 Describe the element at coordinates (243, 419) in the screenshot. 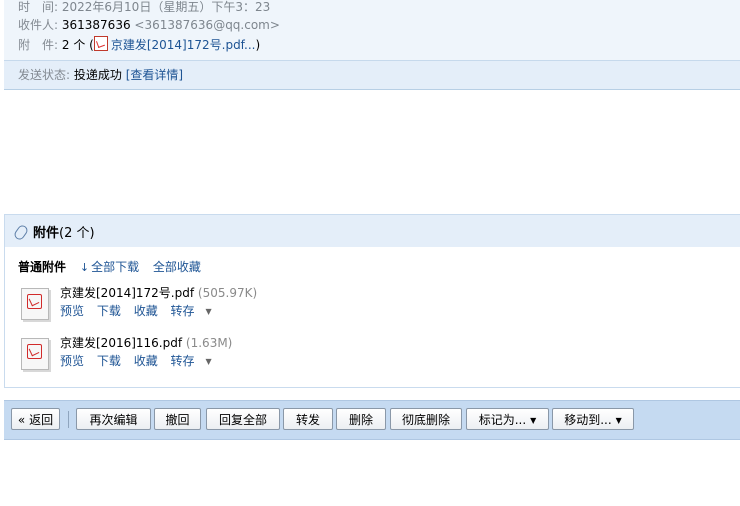

I see `reply-all-button: 回复全部` at that location.